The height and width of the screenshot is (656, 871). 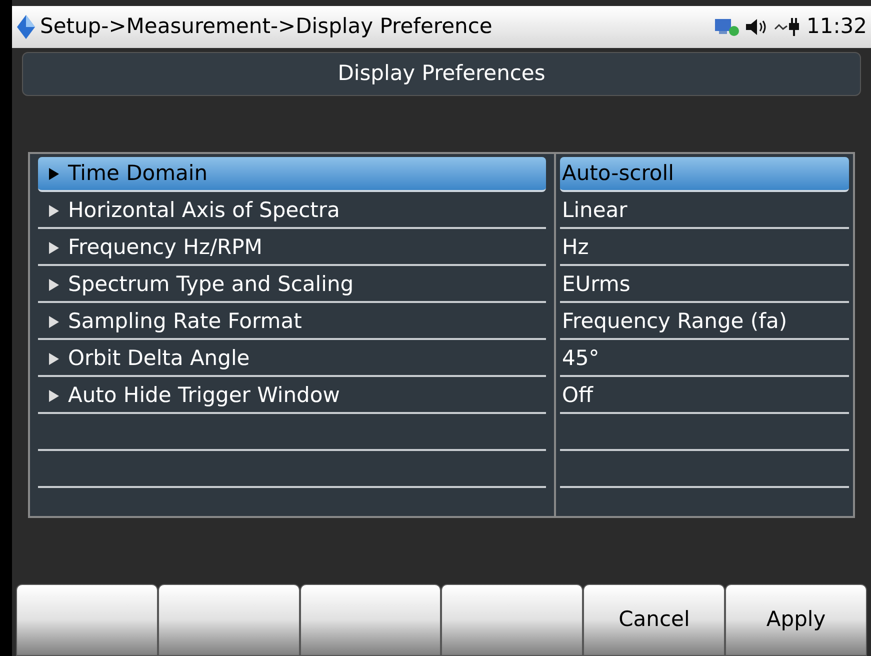 What do you see at coordinates (704, 359) in the screenshot?
I see `setting-value: 45°` at bounding box center [704, 359].